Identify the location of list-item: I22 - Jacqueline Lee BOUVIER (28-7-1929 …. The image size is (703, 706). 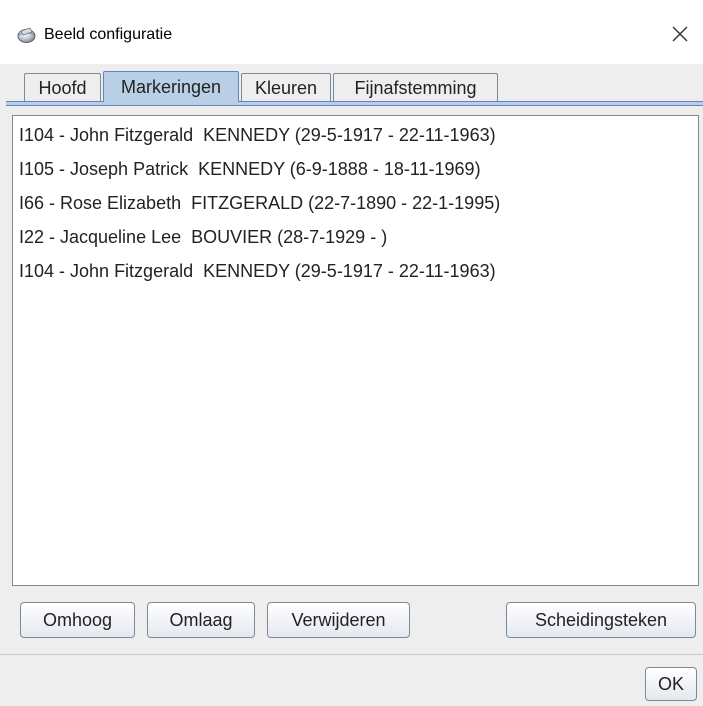
(203, 237).